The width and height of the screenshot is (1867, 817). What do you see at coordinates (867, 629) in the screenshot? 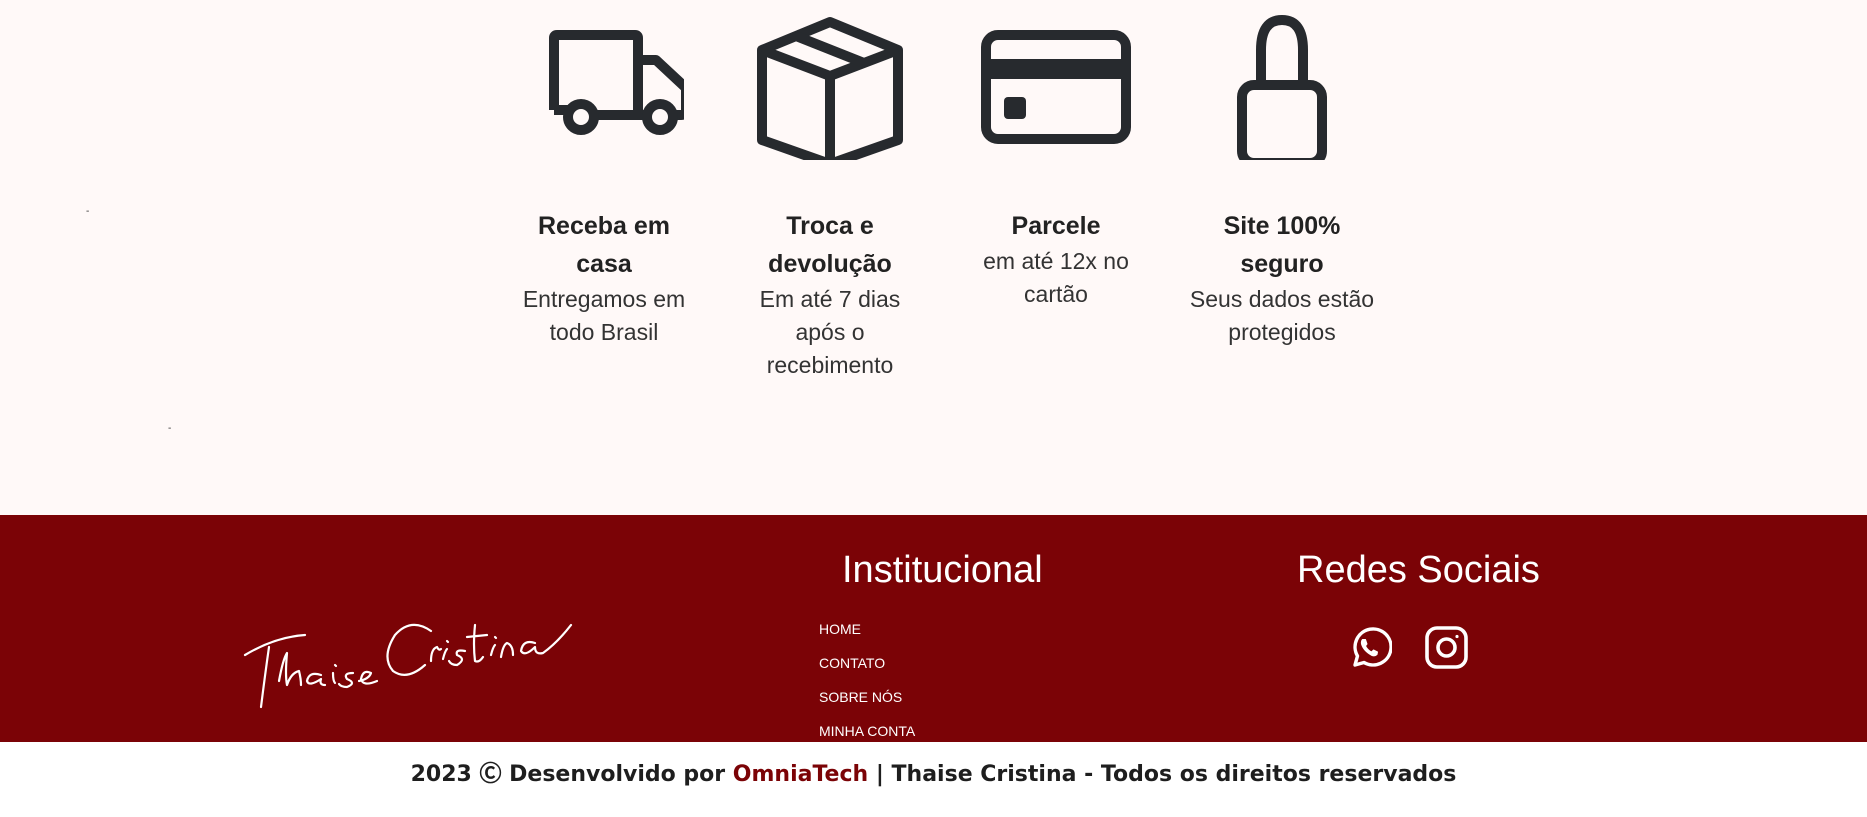
I see `footer-link-home: HOME` at bounding box center [867, 629].